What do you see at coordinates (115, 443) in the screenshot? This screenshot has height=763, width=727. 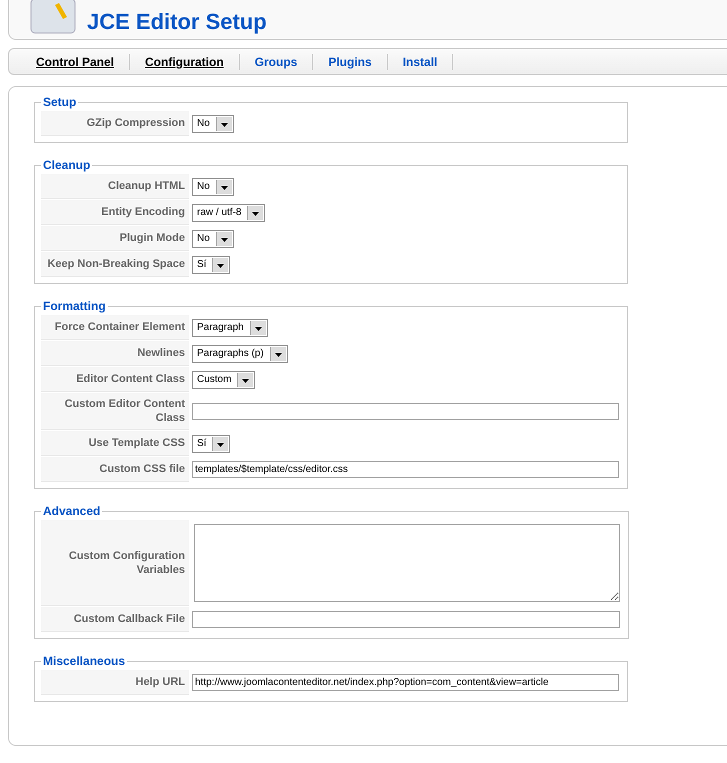 I see `field-label: Use Template CSS` at bounding box center [115, 443].